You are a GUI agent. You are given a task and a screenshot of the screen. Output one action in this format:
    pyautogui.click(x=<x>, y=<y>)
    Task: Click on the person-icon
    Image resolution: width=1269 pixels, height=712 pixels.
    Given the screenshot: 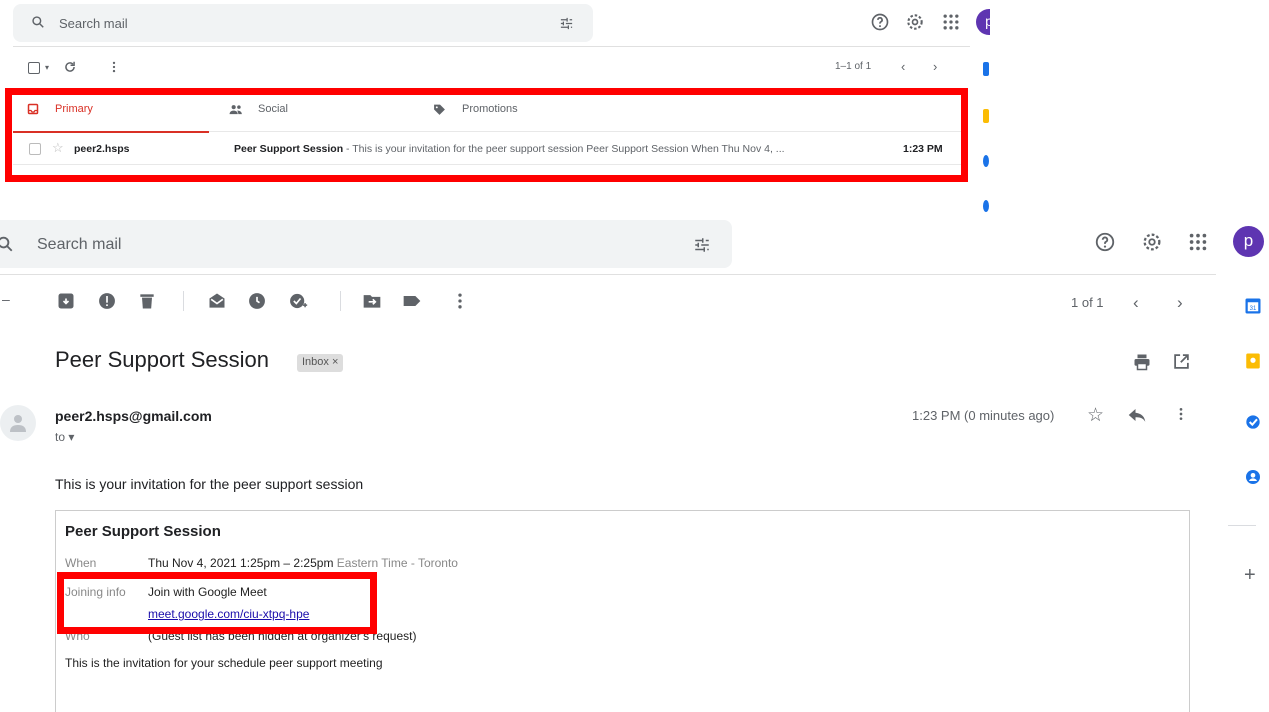 What is the action you would take?
    pyautogui.click(x=18, y=423)
    